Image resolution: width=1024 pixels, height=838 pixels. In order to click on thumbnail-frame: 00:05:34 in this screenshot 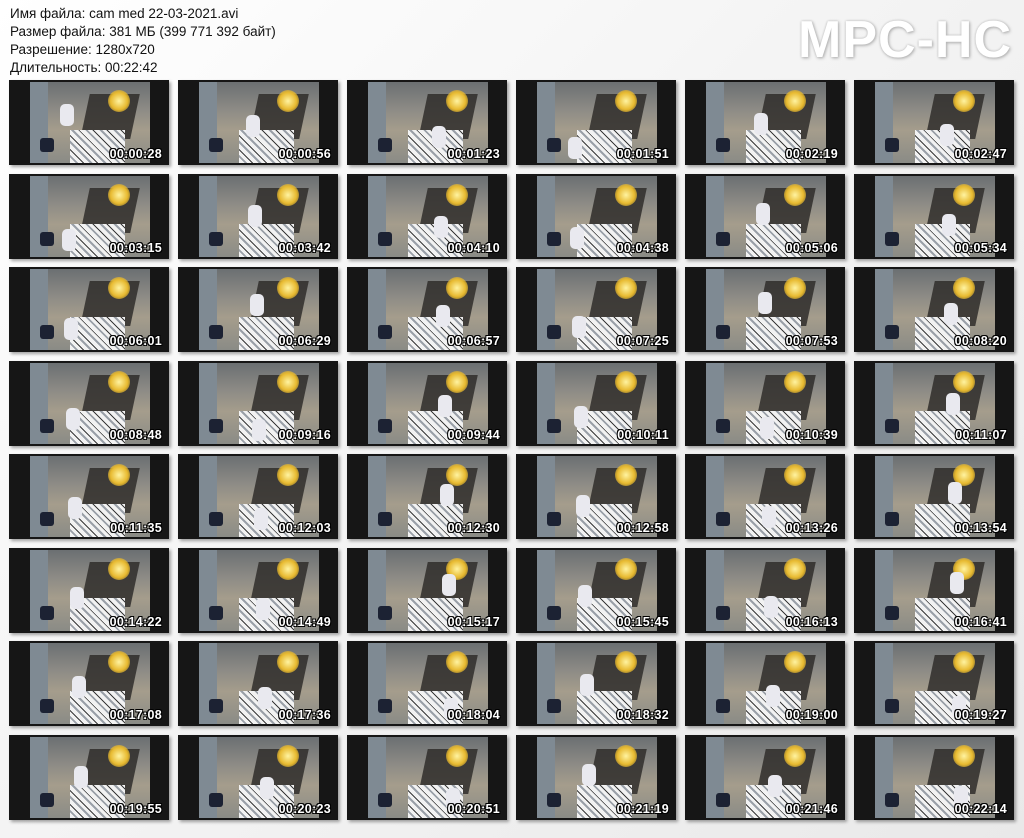, I will do `click(934, 216)`.